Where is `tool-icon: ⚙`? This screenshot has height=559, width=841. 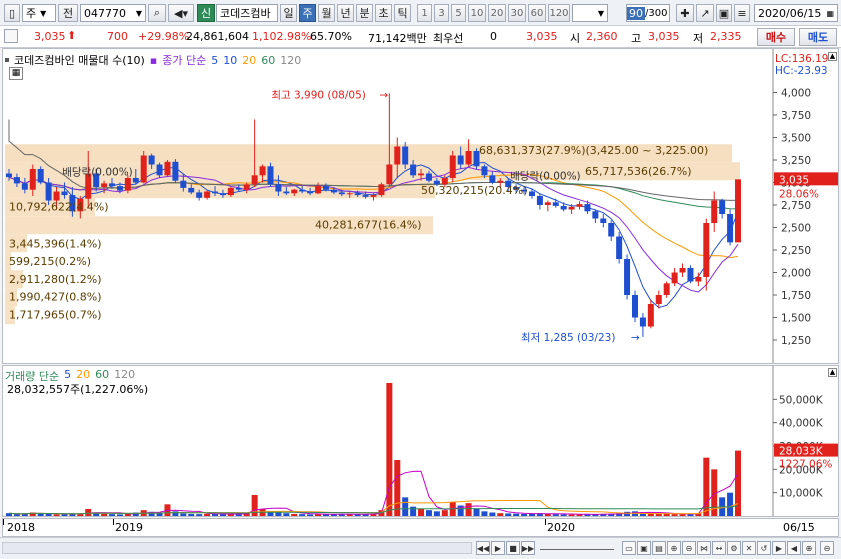 tool-icon: ⚙ is located at coordinates (734, 548).